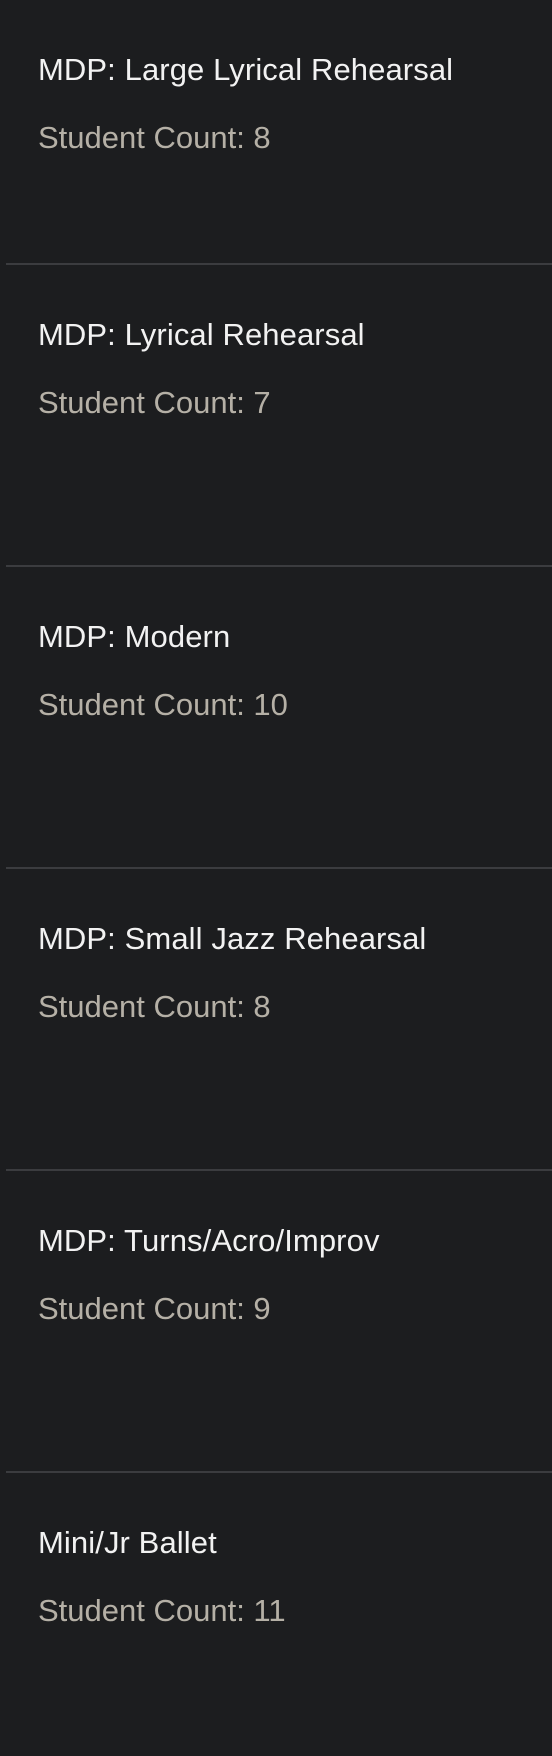 This screenshot has height=1756, width=552. What do you see at coordinates (232, 938) in the screenshot?
I see `class-title: MDP: Small Jazz Rehearsal` at bounding box center [232, 938].